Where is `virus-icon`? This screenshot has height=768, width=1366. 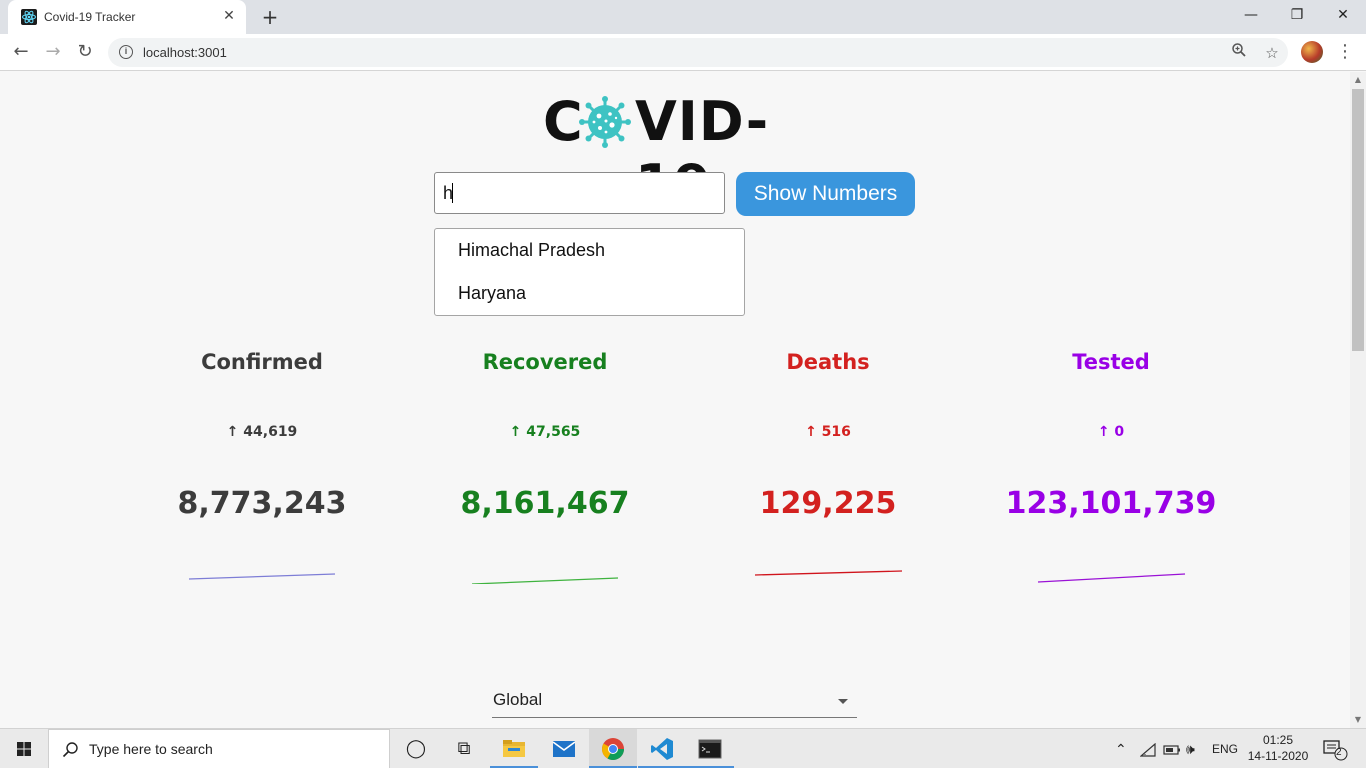 virus-icon is located at coordinates (605, 122).